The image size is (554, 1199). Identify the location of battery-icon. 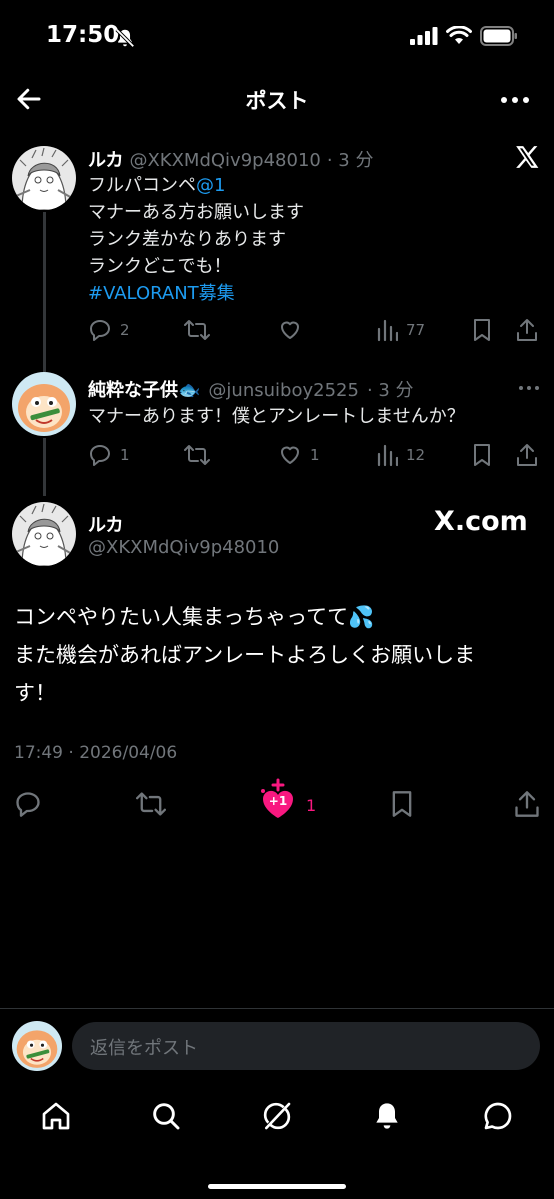
(498, 36).